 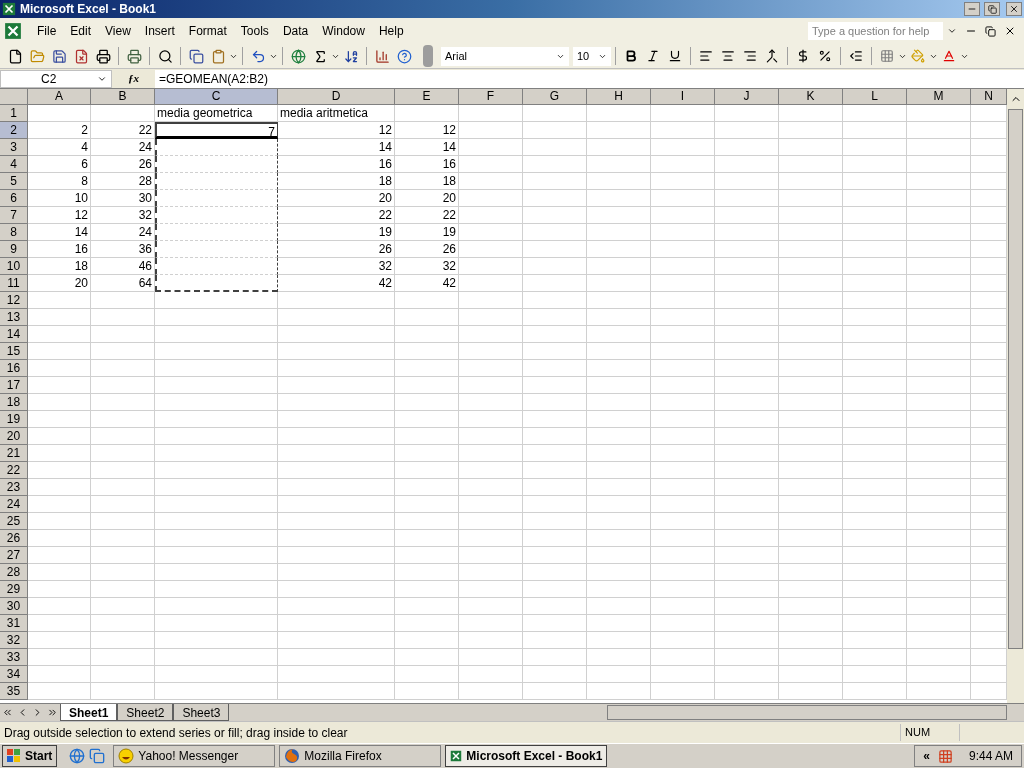 What do you see at coordinates (207, 31) in the screenshot?
I see `menu-item: Format` at bounding box center [207, 31].